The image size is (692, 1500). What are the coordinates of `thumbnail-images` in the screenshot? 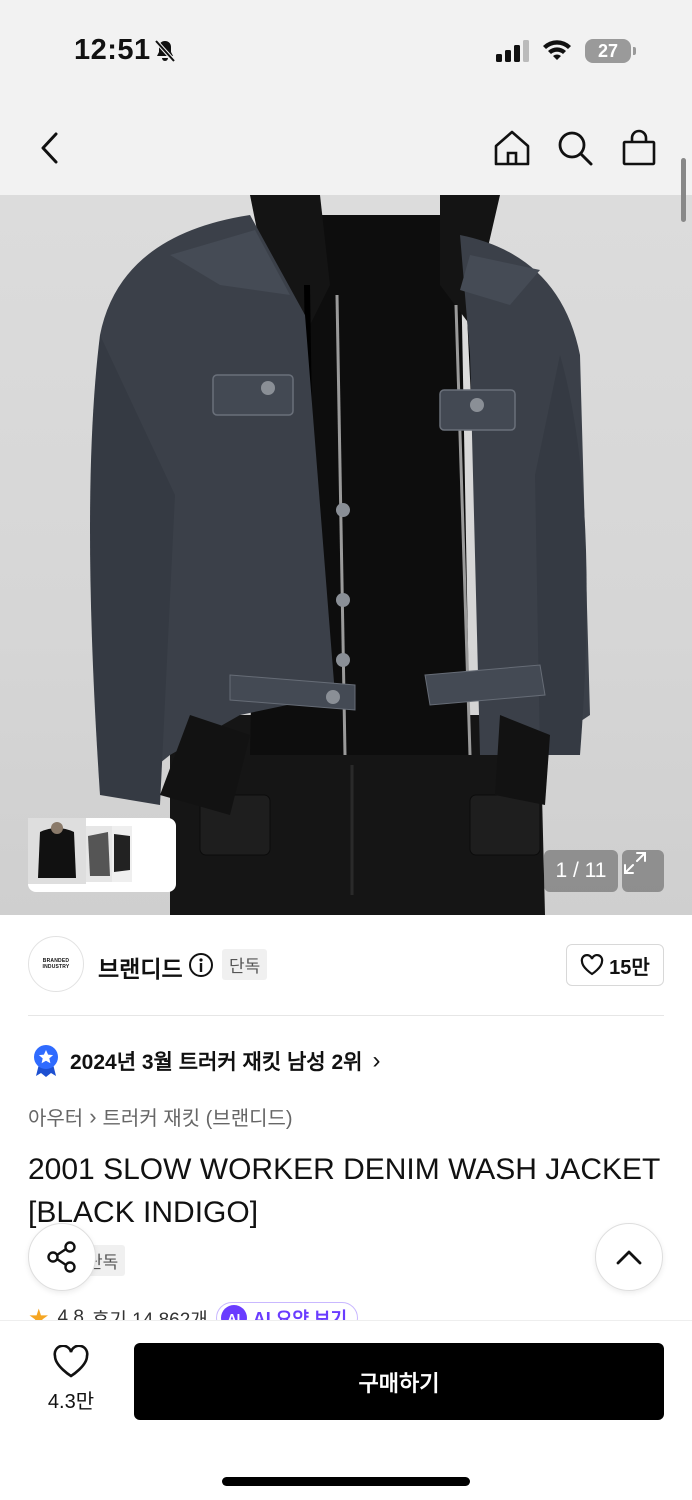 It's located at (80, 851).